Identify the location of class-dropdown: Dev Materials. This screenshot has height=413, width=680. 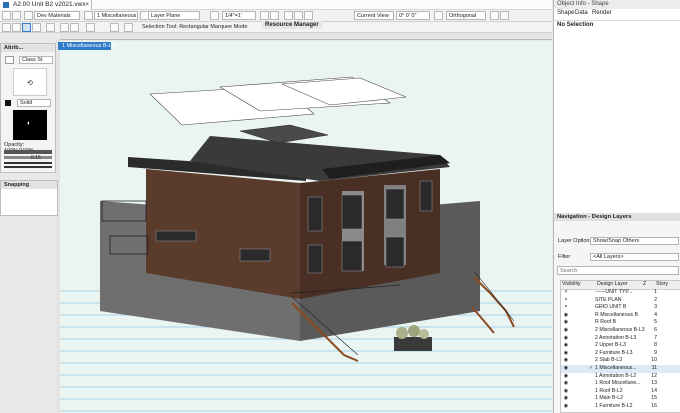
(57, 15).